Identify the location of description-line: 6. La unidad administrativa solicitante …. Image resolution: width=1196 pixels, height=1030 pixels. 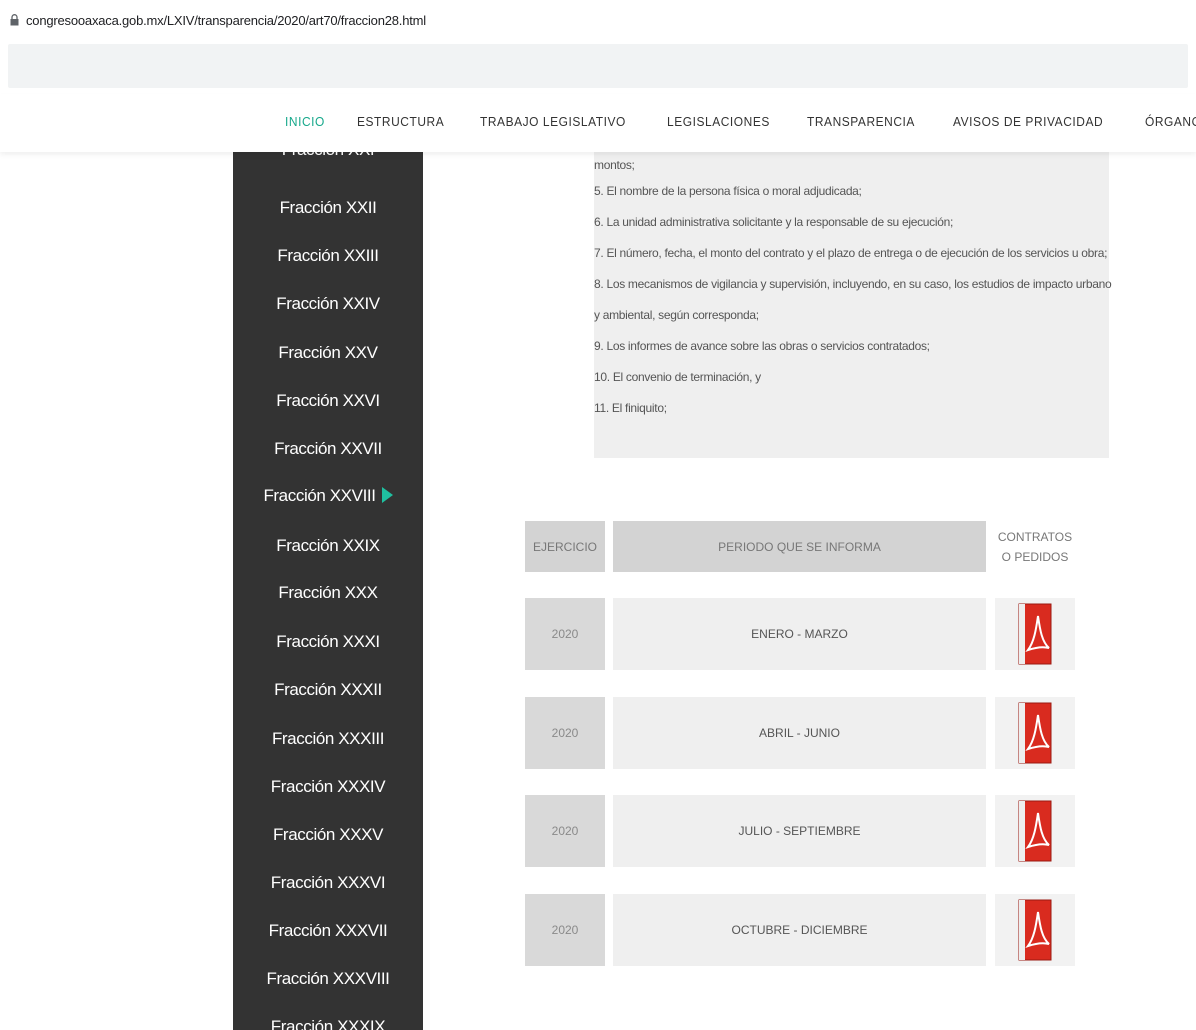
(773, 222).